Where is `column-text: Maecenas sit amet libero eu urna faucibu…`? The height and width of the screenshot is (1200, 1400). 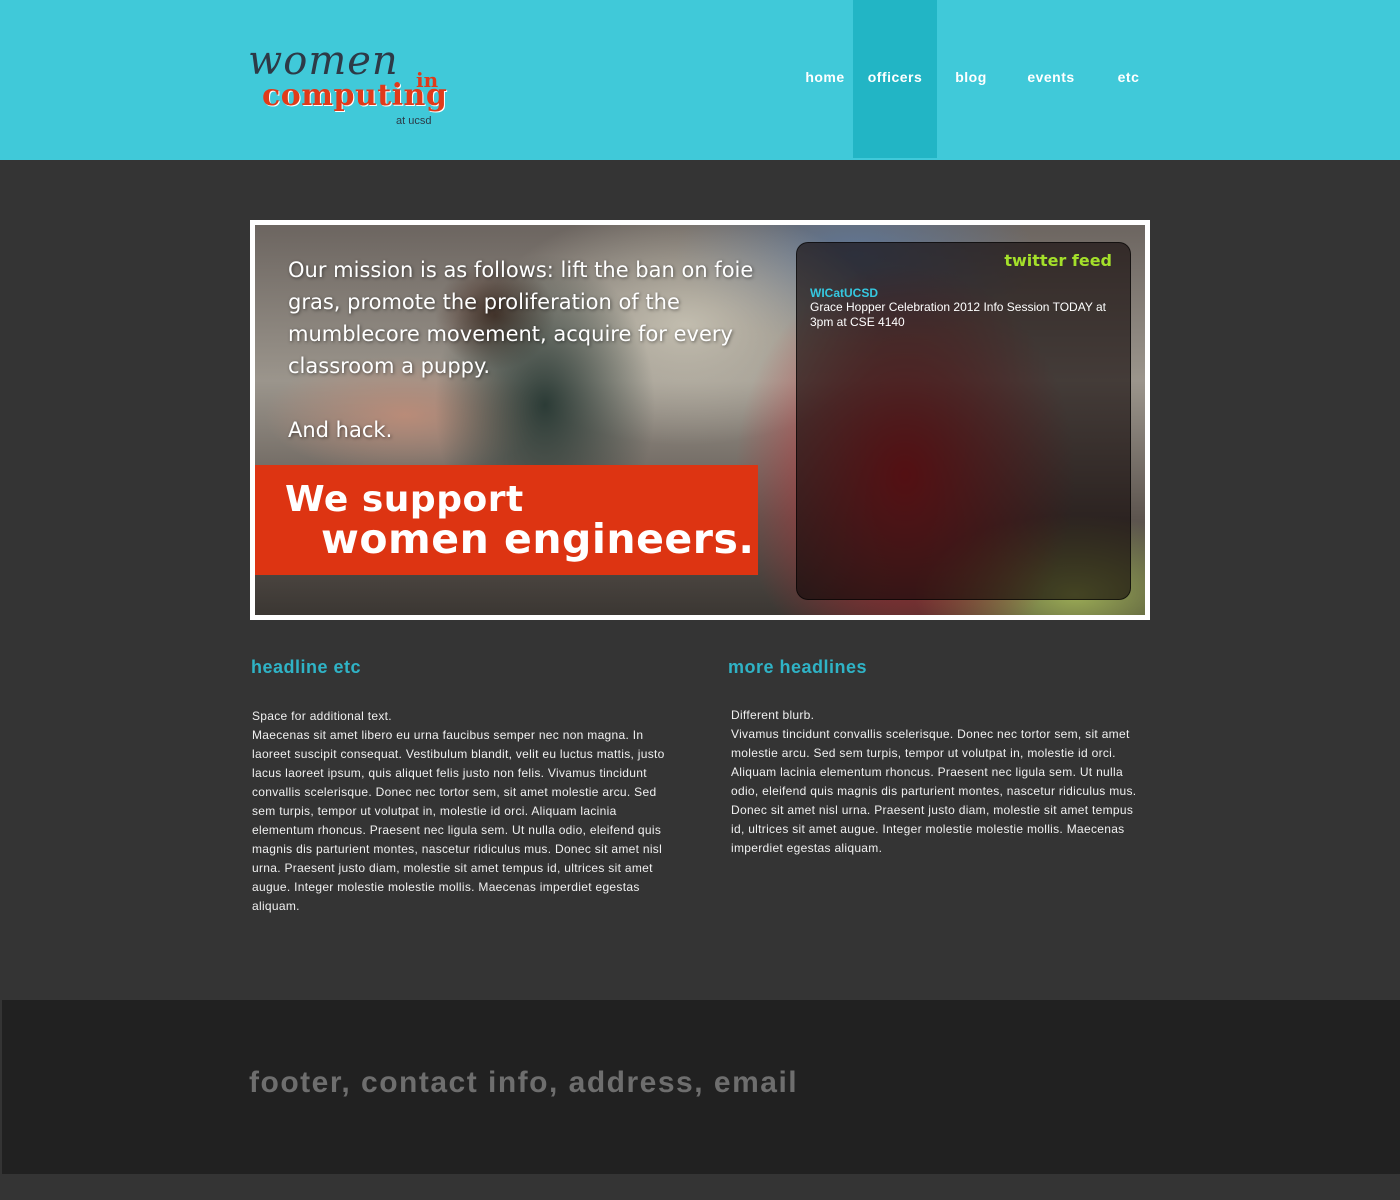
column-text: Maecenas sit amet libero eu urna faucibu… is located at coordinates (458, 820).